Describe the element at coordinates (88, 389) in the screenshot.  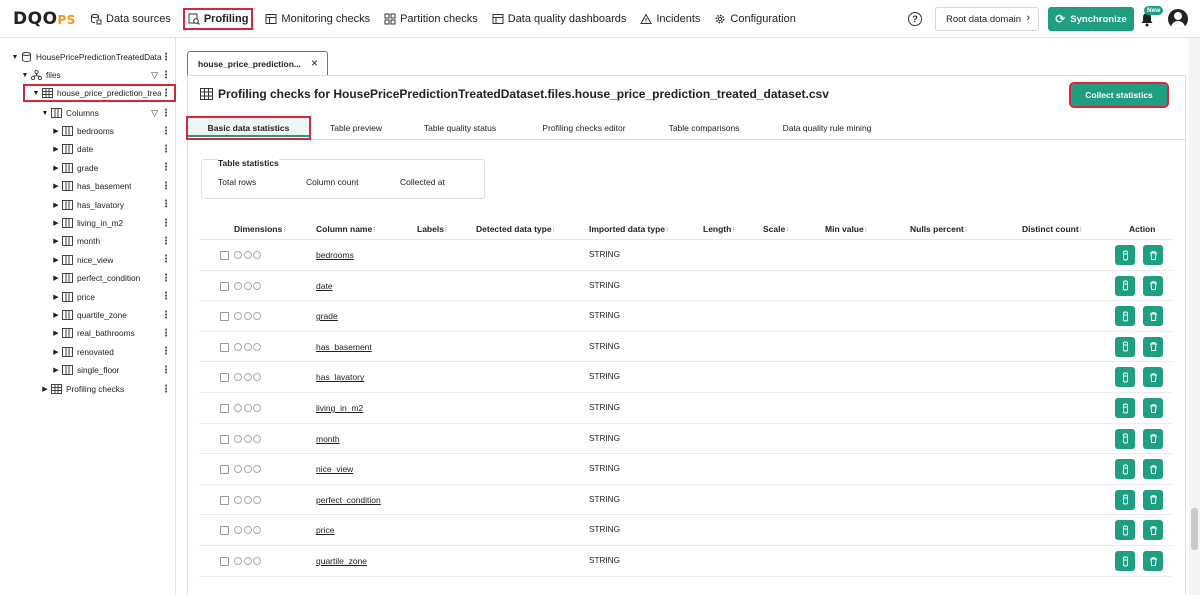
I see `tree-profiling-checks: ▶ Profiling checks ⋮` at that location.